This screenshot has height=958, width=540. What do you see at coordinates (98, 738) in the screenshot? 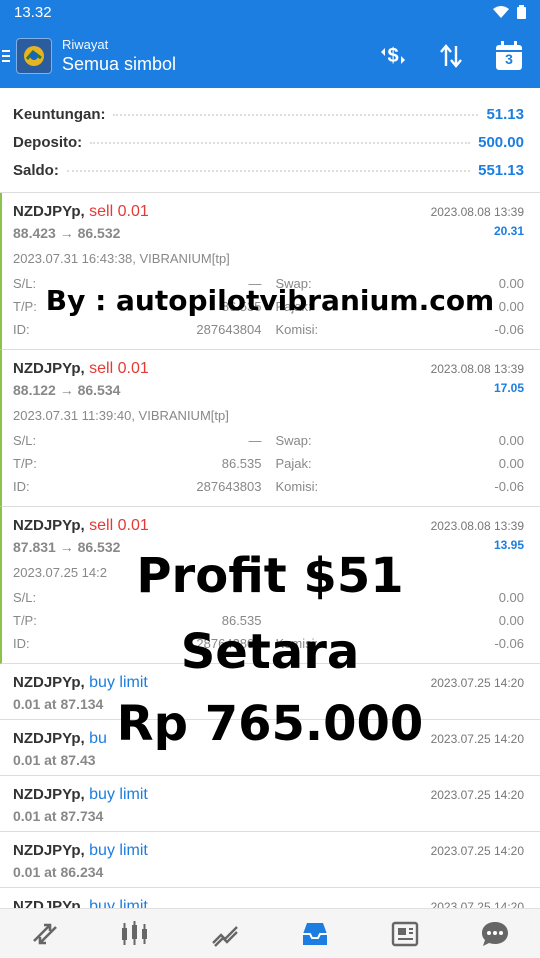
I see `order-type: bu` at bounding box center [98, 738].